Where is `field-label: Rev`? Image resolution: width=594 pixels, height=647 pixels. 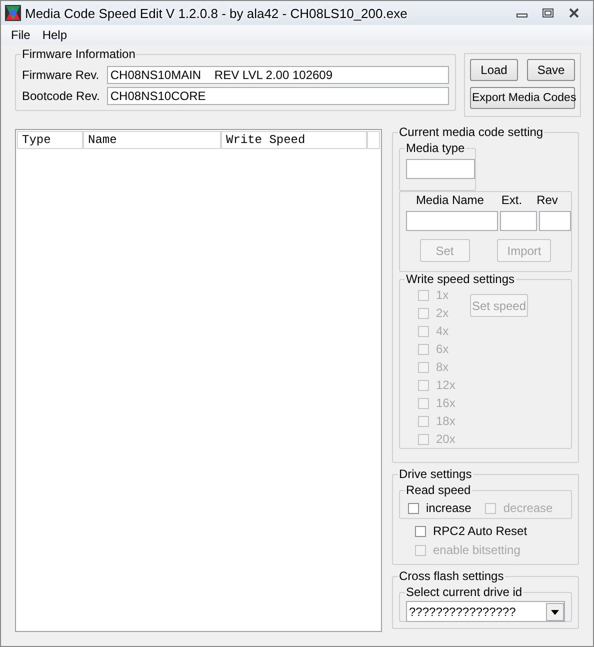
field-label: Rev is located at coordinates (547, 200).